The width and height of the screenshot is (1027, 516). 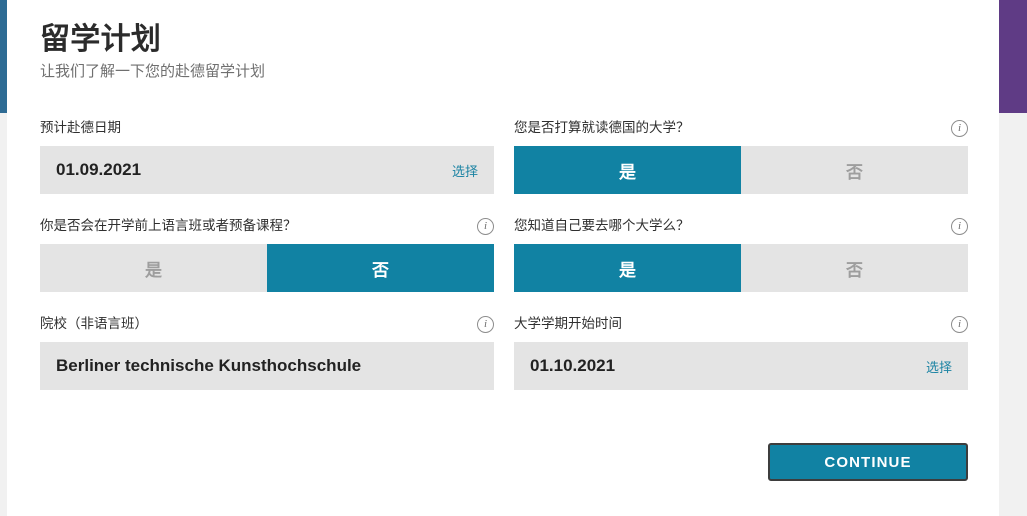 What do you see at coordinates (168, 225) in the screenshot?
I see `field-label: 你是否会在开学前上语言班或者预备课程？` at bounding box center [168, 225].